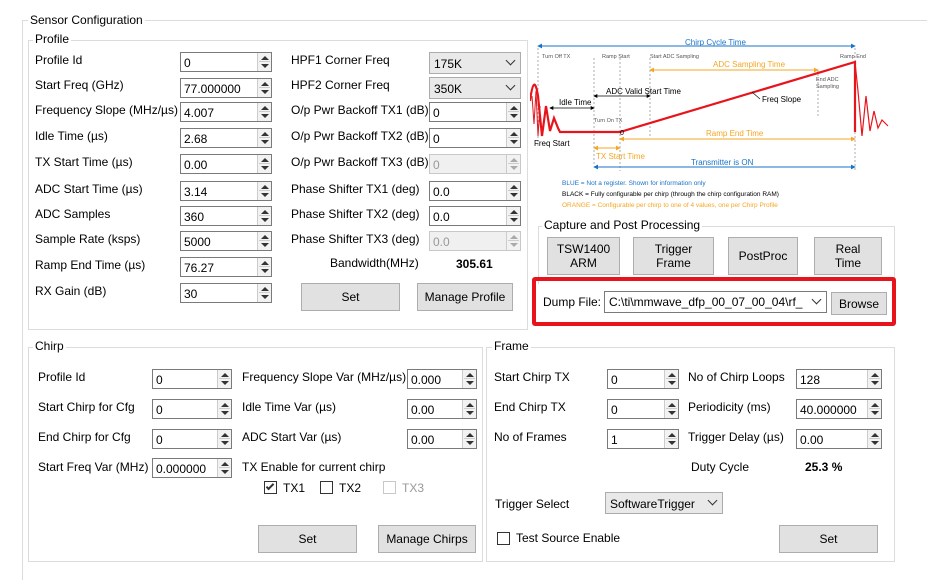 This screenshot has height=580, width=929. What do you see at coordinates (715, 302) in the screenshot?
I see `dump-file-select: C:\ti\mmwave_dfp_00_07_00_04\rf_` at bounding box center [715, 302].